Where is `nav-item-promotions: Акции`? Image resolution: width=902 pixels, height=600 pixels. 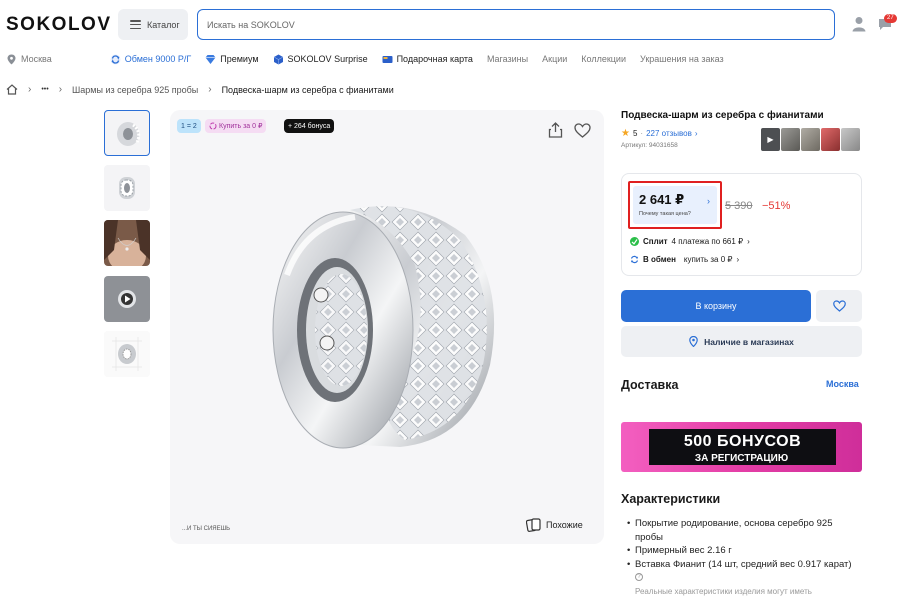 nav-item-promotions: Акции is located at coordinates (554, 59).